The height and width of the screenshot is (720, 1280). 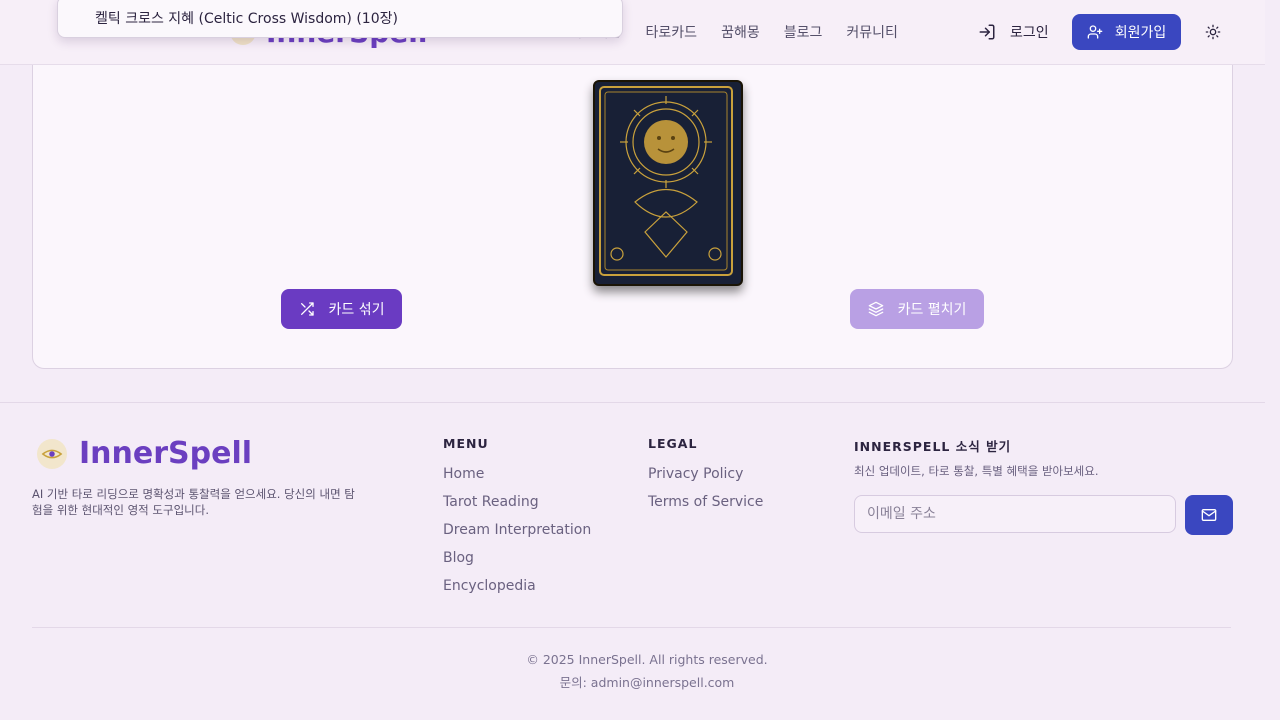 What do you see at coordinates (932, 310) in the screenshot?
I see `spread-label: 카드 펼치기` at bounding box center [932, 310].